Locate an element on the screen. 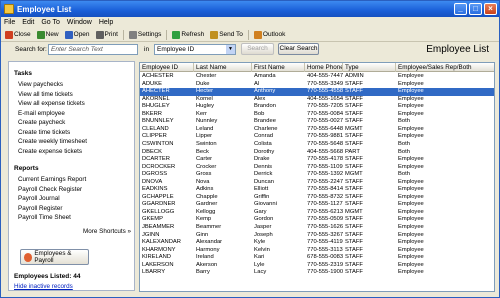 Image resolution: width=500 pixels, height=298 pixels. table-cell: Lipper is located at coordinates (204, 136).